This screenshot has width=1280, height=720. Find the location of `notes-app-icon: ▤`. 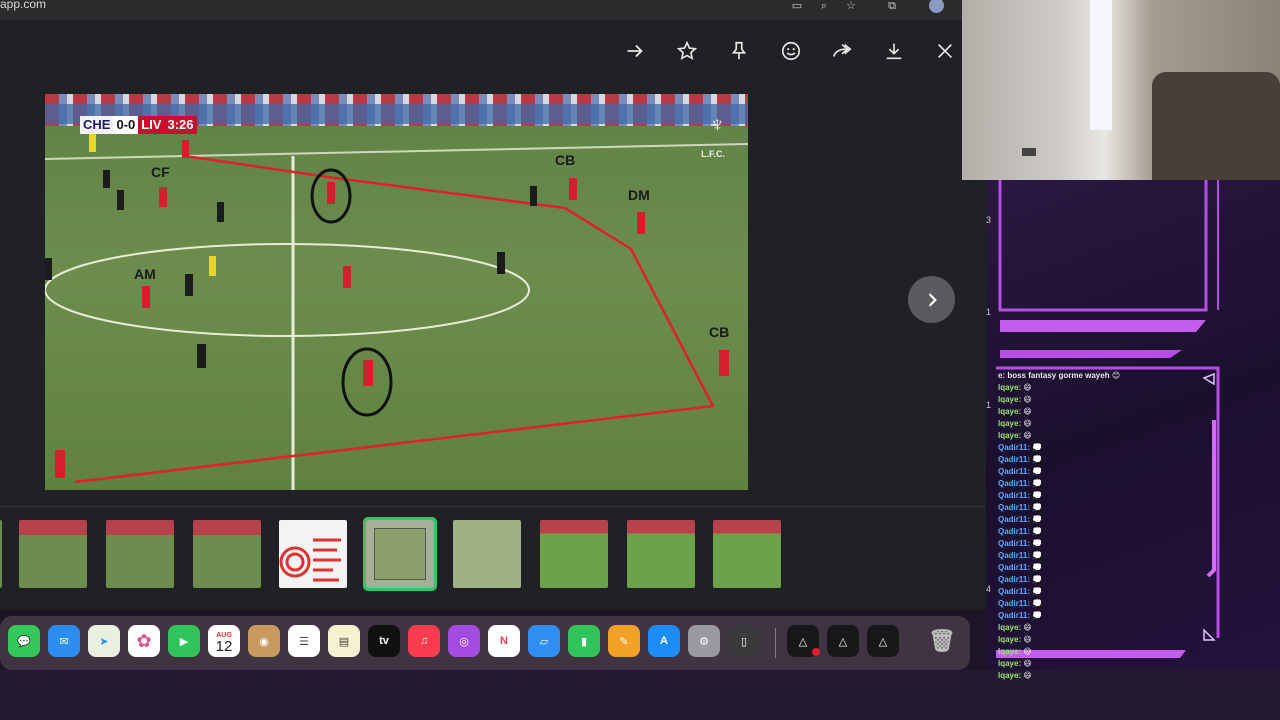

notes-app-icon: ▤ is located at coordinates (344, 641).